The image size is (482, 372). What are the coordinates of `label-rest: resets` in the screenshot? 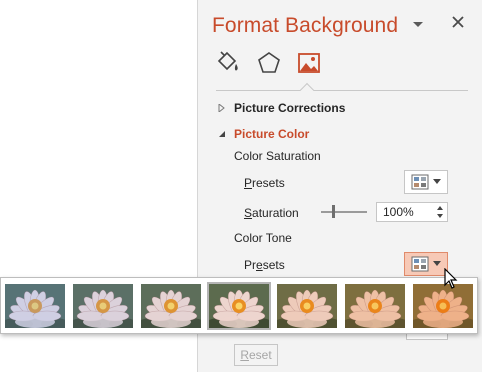 It's located at (268, 183).